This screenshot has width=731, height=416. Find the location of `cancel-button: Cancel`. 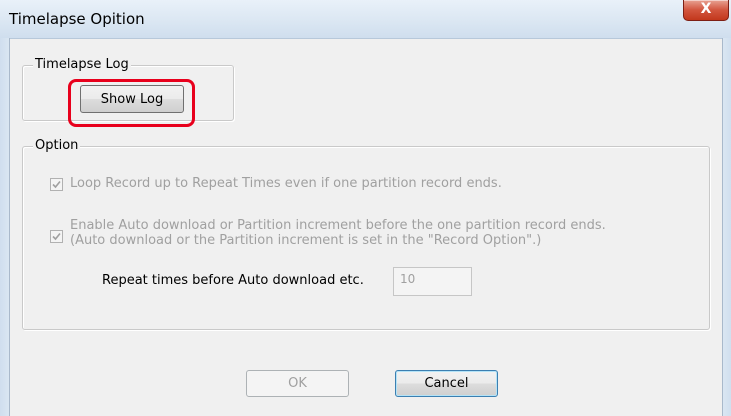

cancel-button: Cancel is located at coordinates (446, 383).